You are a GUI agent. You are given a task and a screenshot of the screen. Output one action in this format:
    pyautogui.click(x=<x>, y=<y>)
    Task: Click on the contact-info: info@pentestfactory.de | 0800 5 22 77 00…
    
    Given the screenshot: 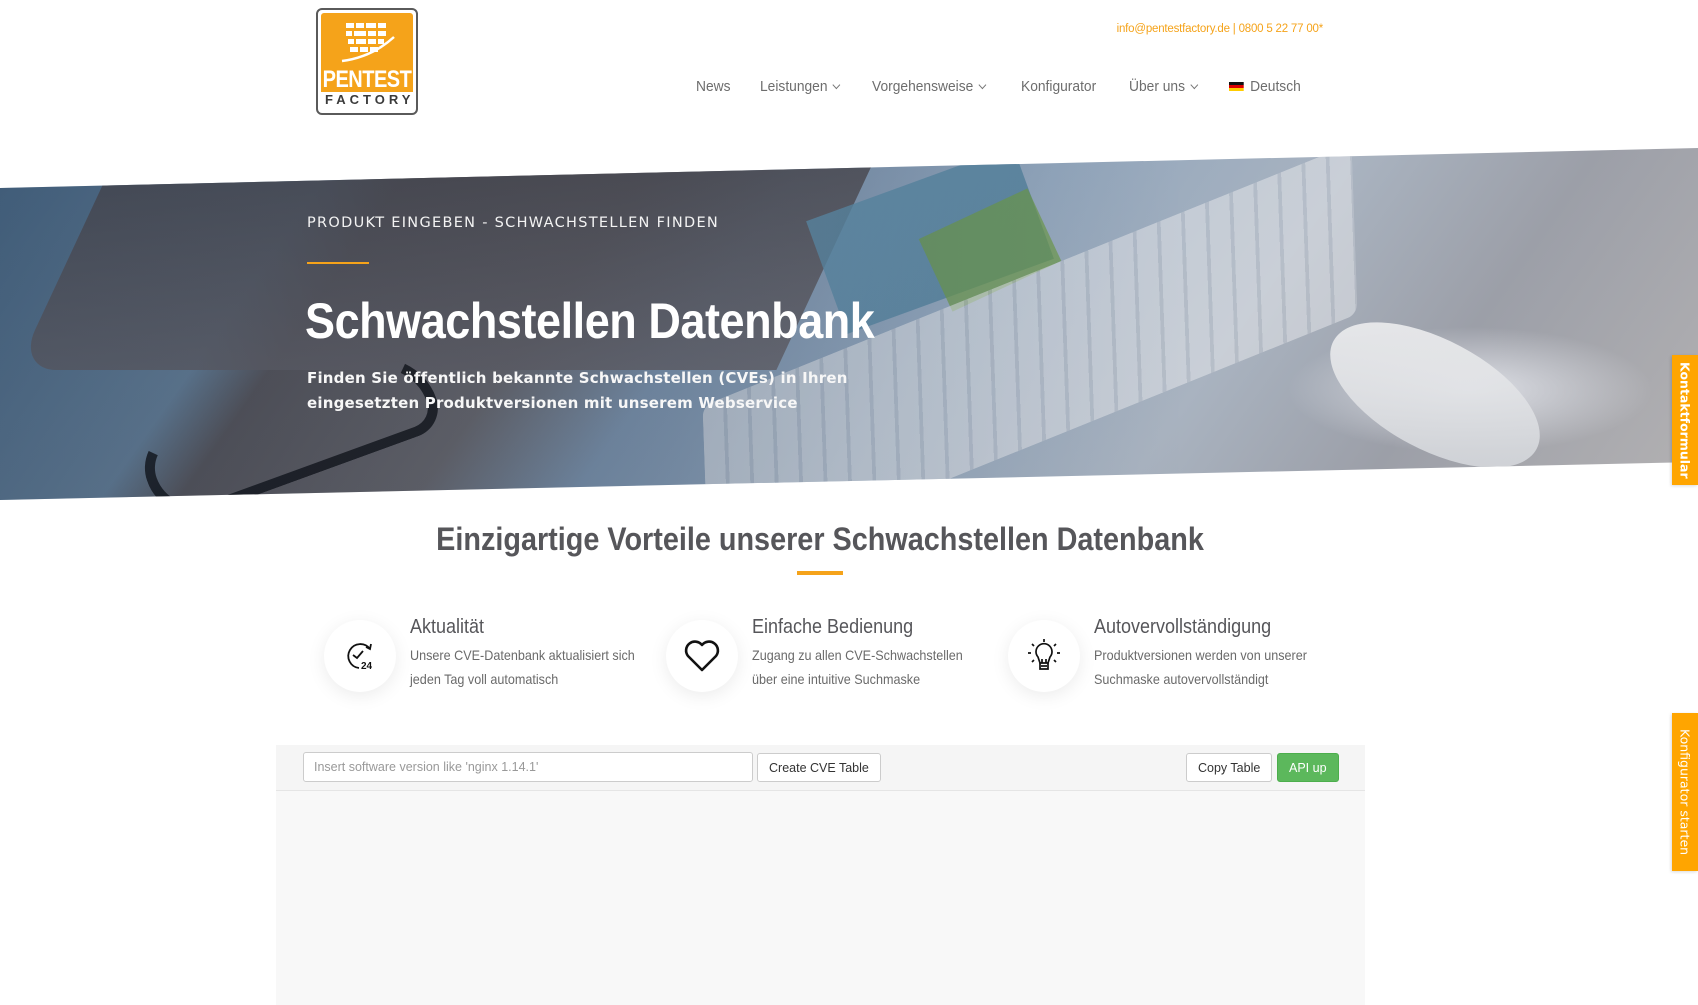 What is the action you would take?
    pyautogui.click(x=1220, y=29)
    